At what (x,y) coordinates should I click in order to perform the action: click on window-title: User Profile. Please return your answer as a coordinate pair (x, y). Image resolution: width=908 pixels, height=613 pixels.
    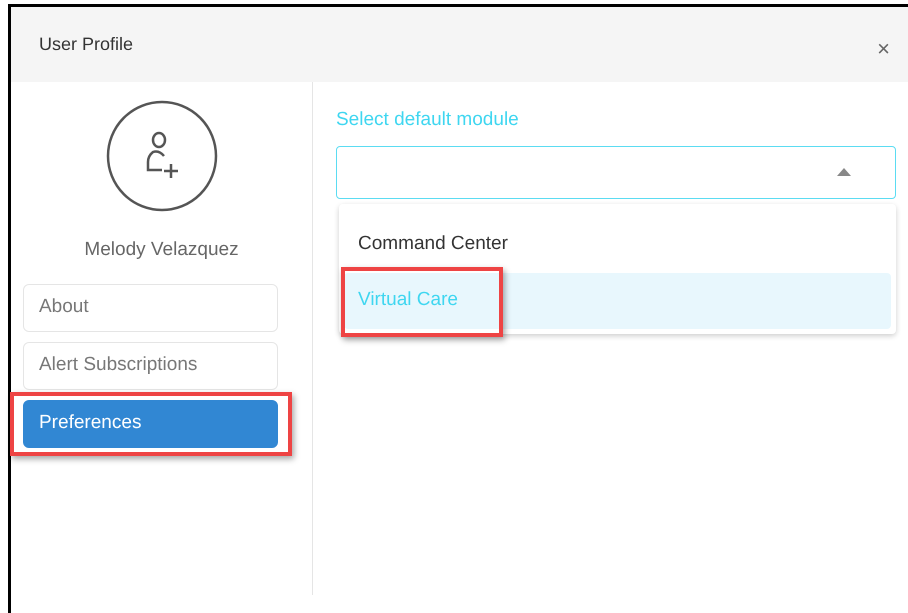
    Looking at the image, I should click on (86, 44).